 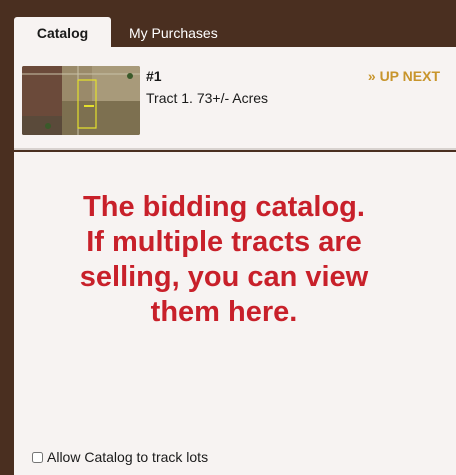 I want to click on tab-bar: Catalog My Purchases, so click(x=235, y=32).